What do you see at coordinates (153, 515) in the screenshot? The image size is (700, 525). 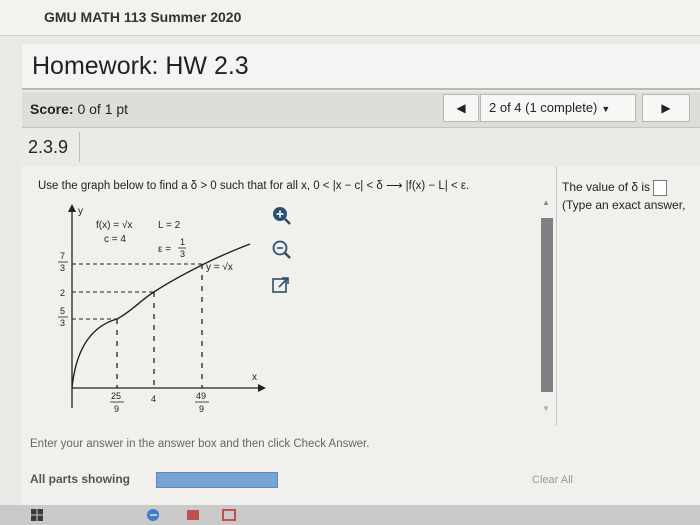 I see `edge-browser-icon` at bounding box center [153, 515].